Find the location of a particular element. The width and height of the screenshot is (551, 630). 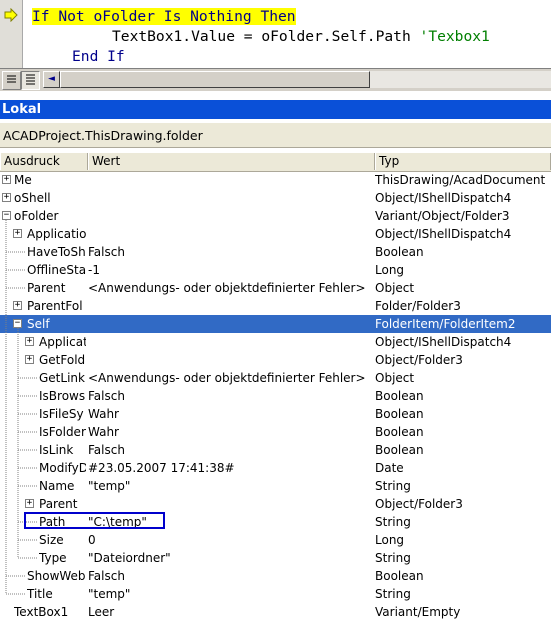

tree-row: TextBox1 Leer Variant/Empty is located at coordinates (275, 612).